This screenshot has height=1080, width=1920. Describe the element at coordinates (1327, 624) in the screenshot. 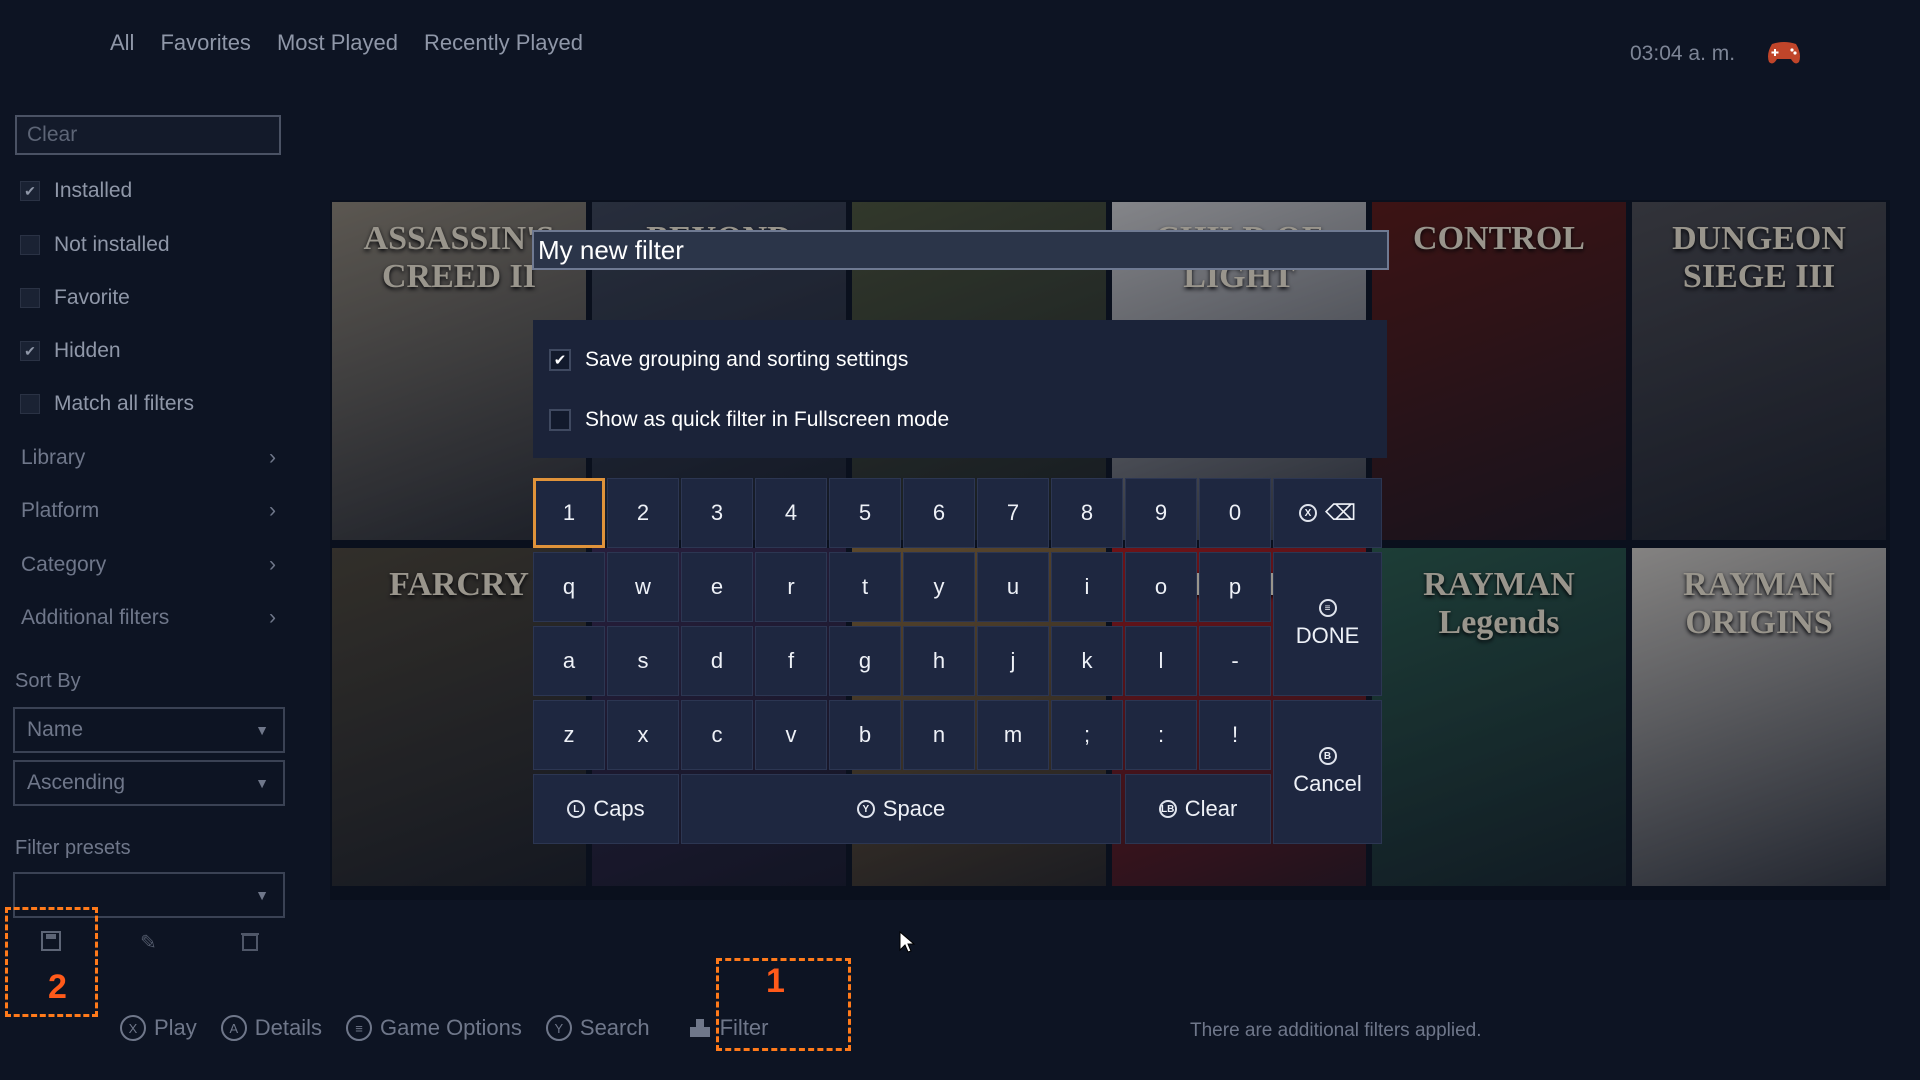

I see `done-key: ≡ DONE` at that location.